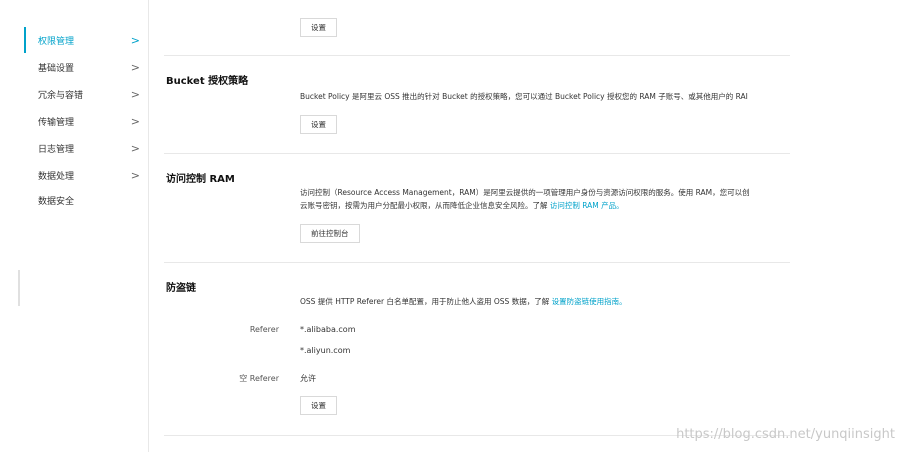 The image size is (905, 452). What do you see at coordinates (19, 288) in the screenshot?
I see `left-edge-marker` at bounding box center [19, 288].